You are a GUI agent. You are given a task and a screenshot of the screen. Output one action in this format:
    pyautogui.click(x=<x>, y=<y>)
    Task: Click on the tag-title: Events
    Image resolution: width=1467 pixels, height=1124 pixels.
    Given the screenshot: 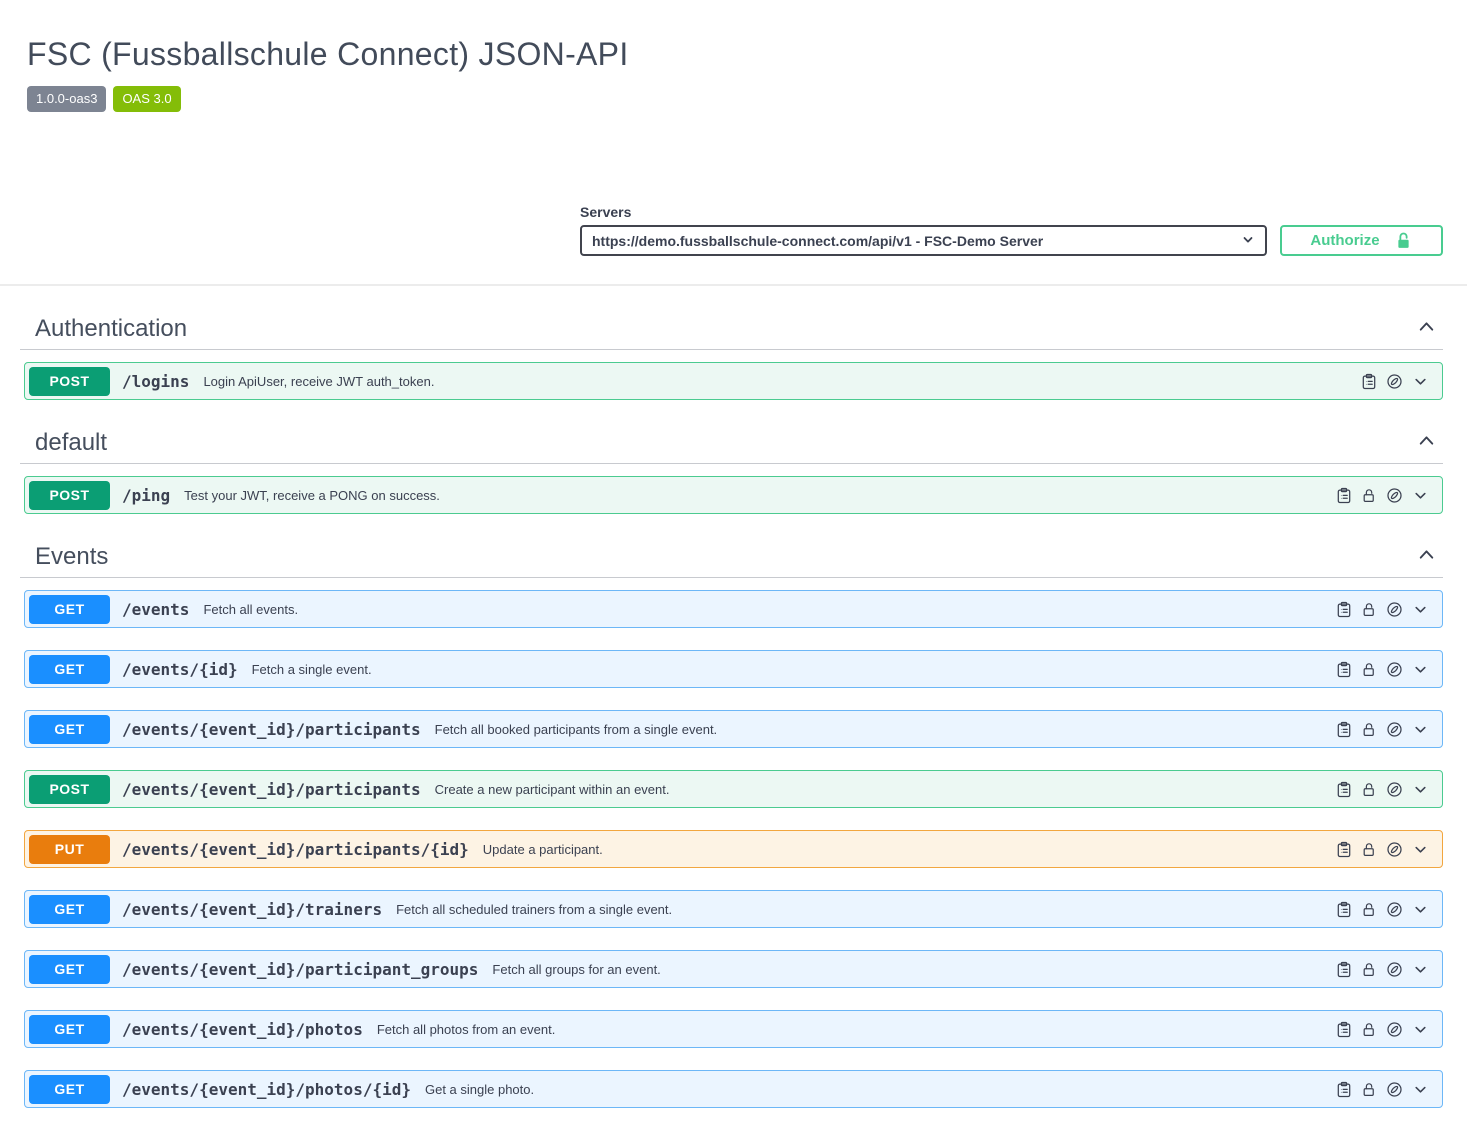 What is the action you would take?
    pyautogui.click(x=72, y=556)
    